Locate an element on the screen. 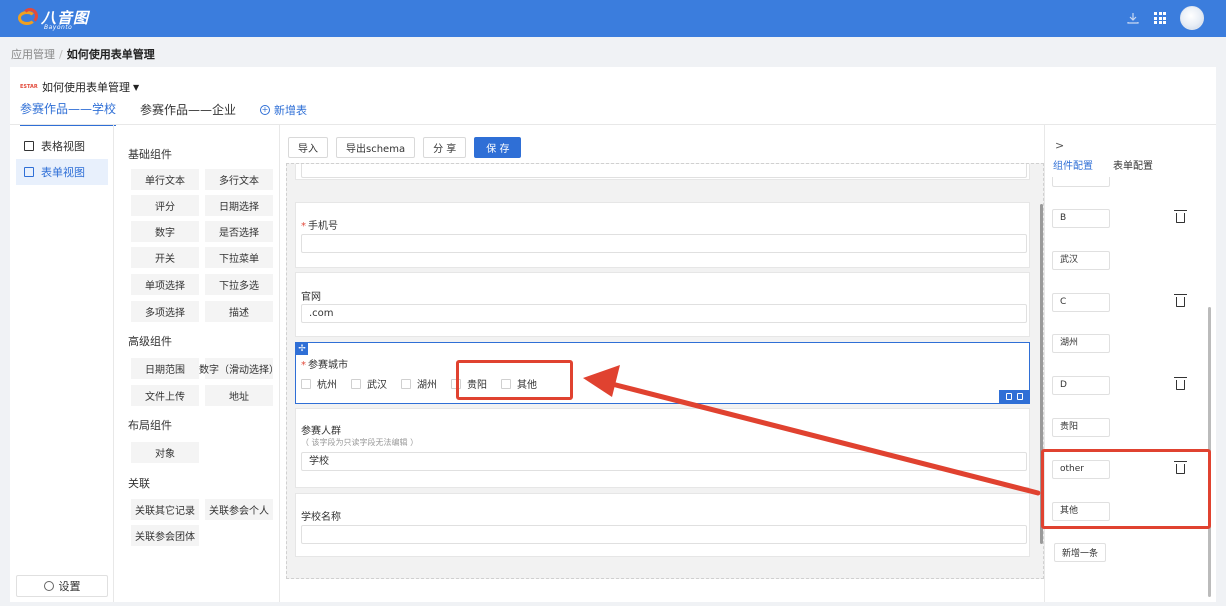 This screenshot has width=1226, height=606. palette-item: 地址 is located at coordinates (239, 395).